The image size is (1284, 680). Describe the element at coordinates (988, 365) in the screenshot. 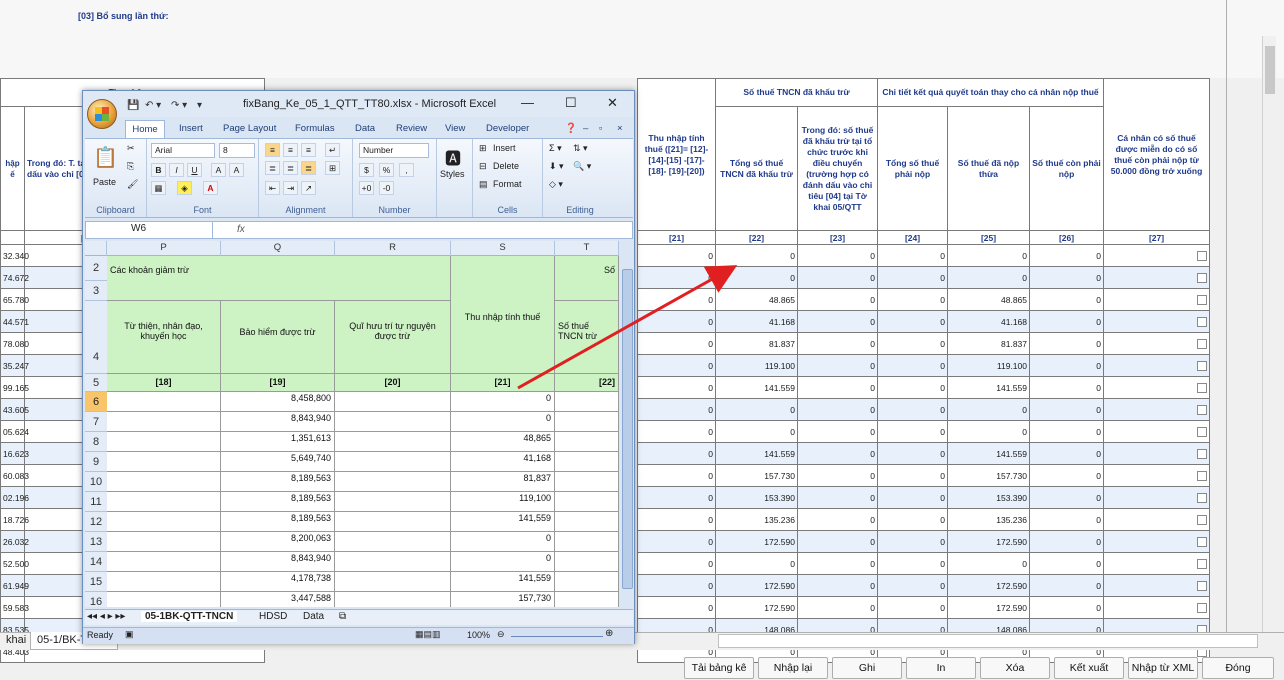

I see `cell-c25: 119.100` at that location.